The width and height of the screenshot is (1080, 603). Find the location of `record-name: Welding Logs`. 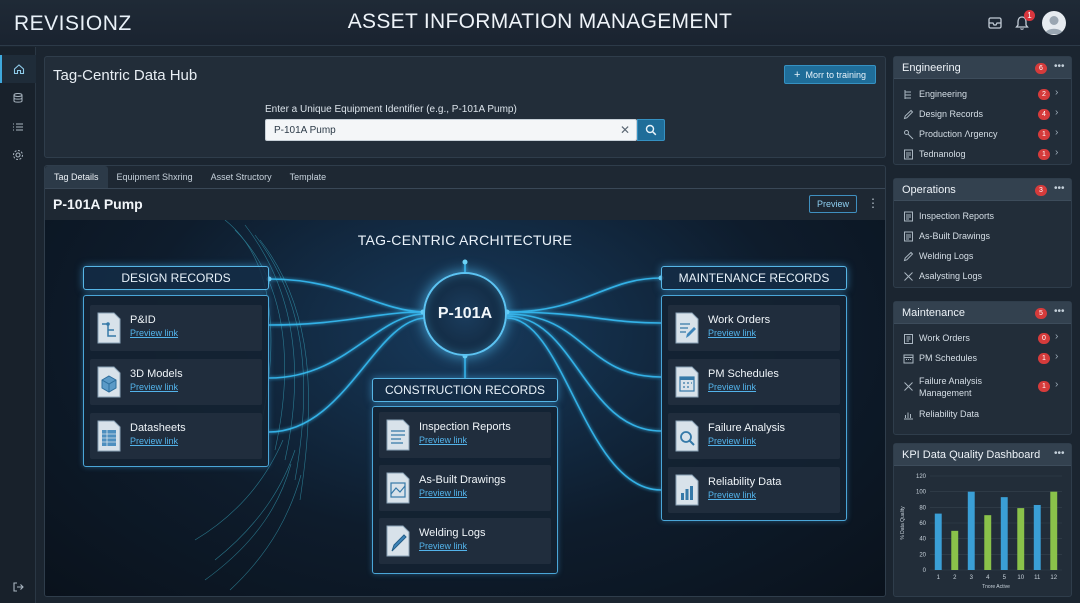

record-name: Welding Logs is located at coordinates (452, 533).